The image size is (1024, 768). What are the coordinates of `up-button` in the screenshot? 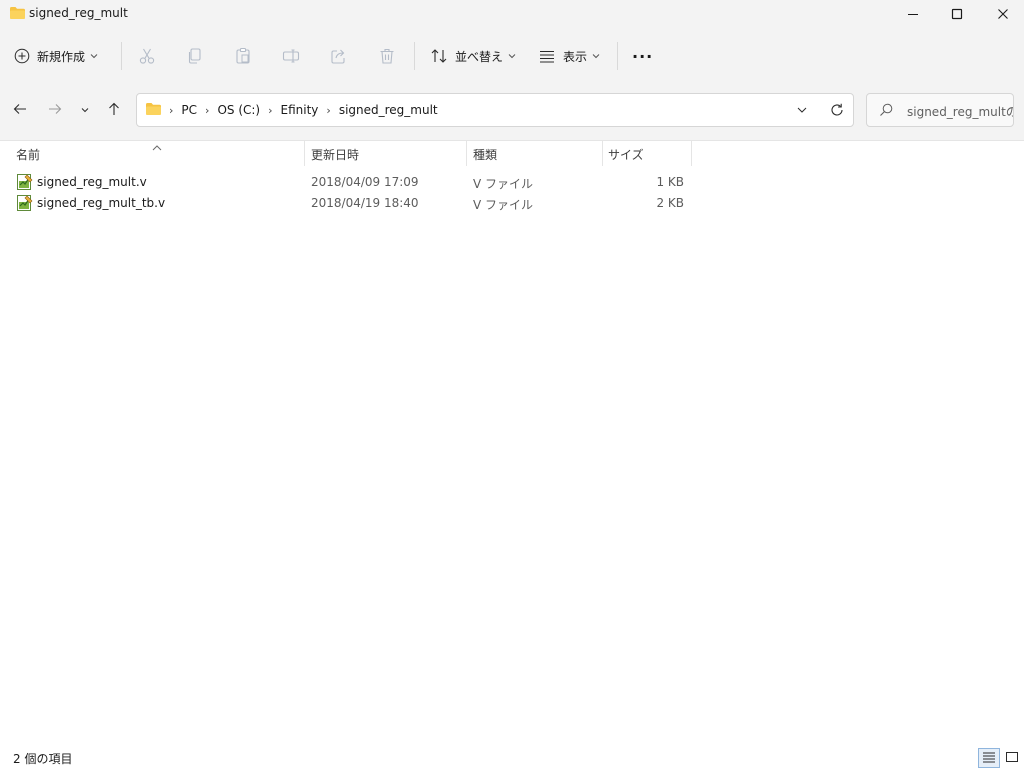 It's located at (114, 110).